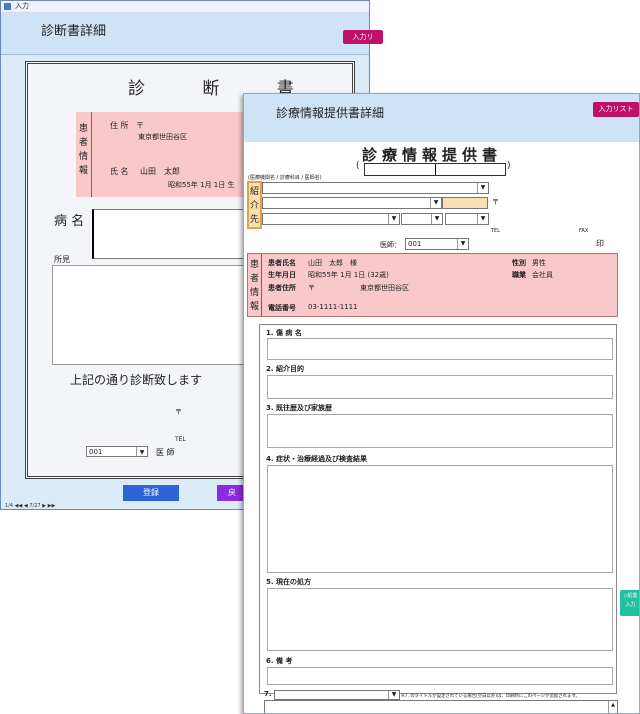 This screenshot has height=714, width=640. I want to click on section-2-input, so click(440, 387).